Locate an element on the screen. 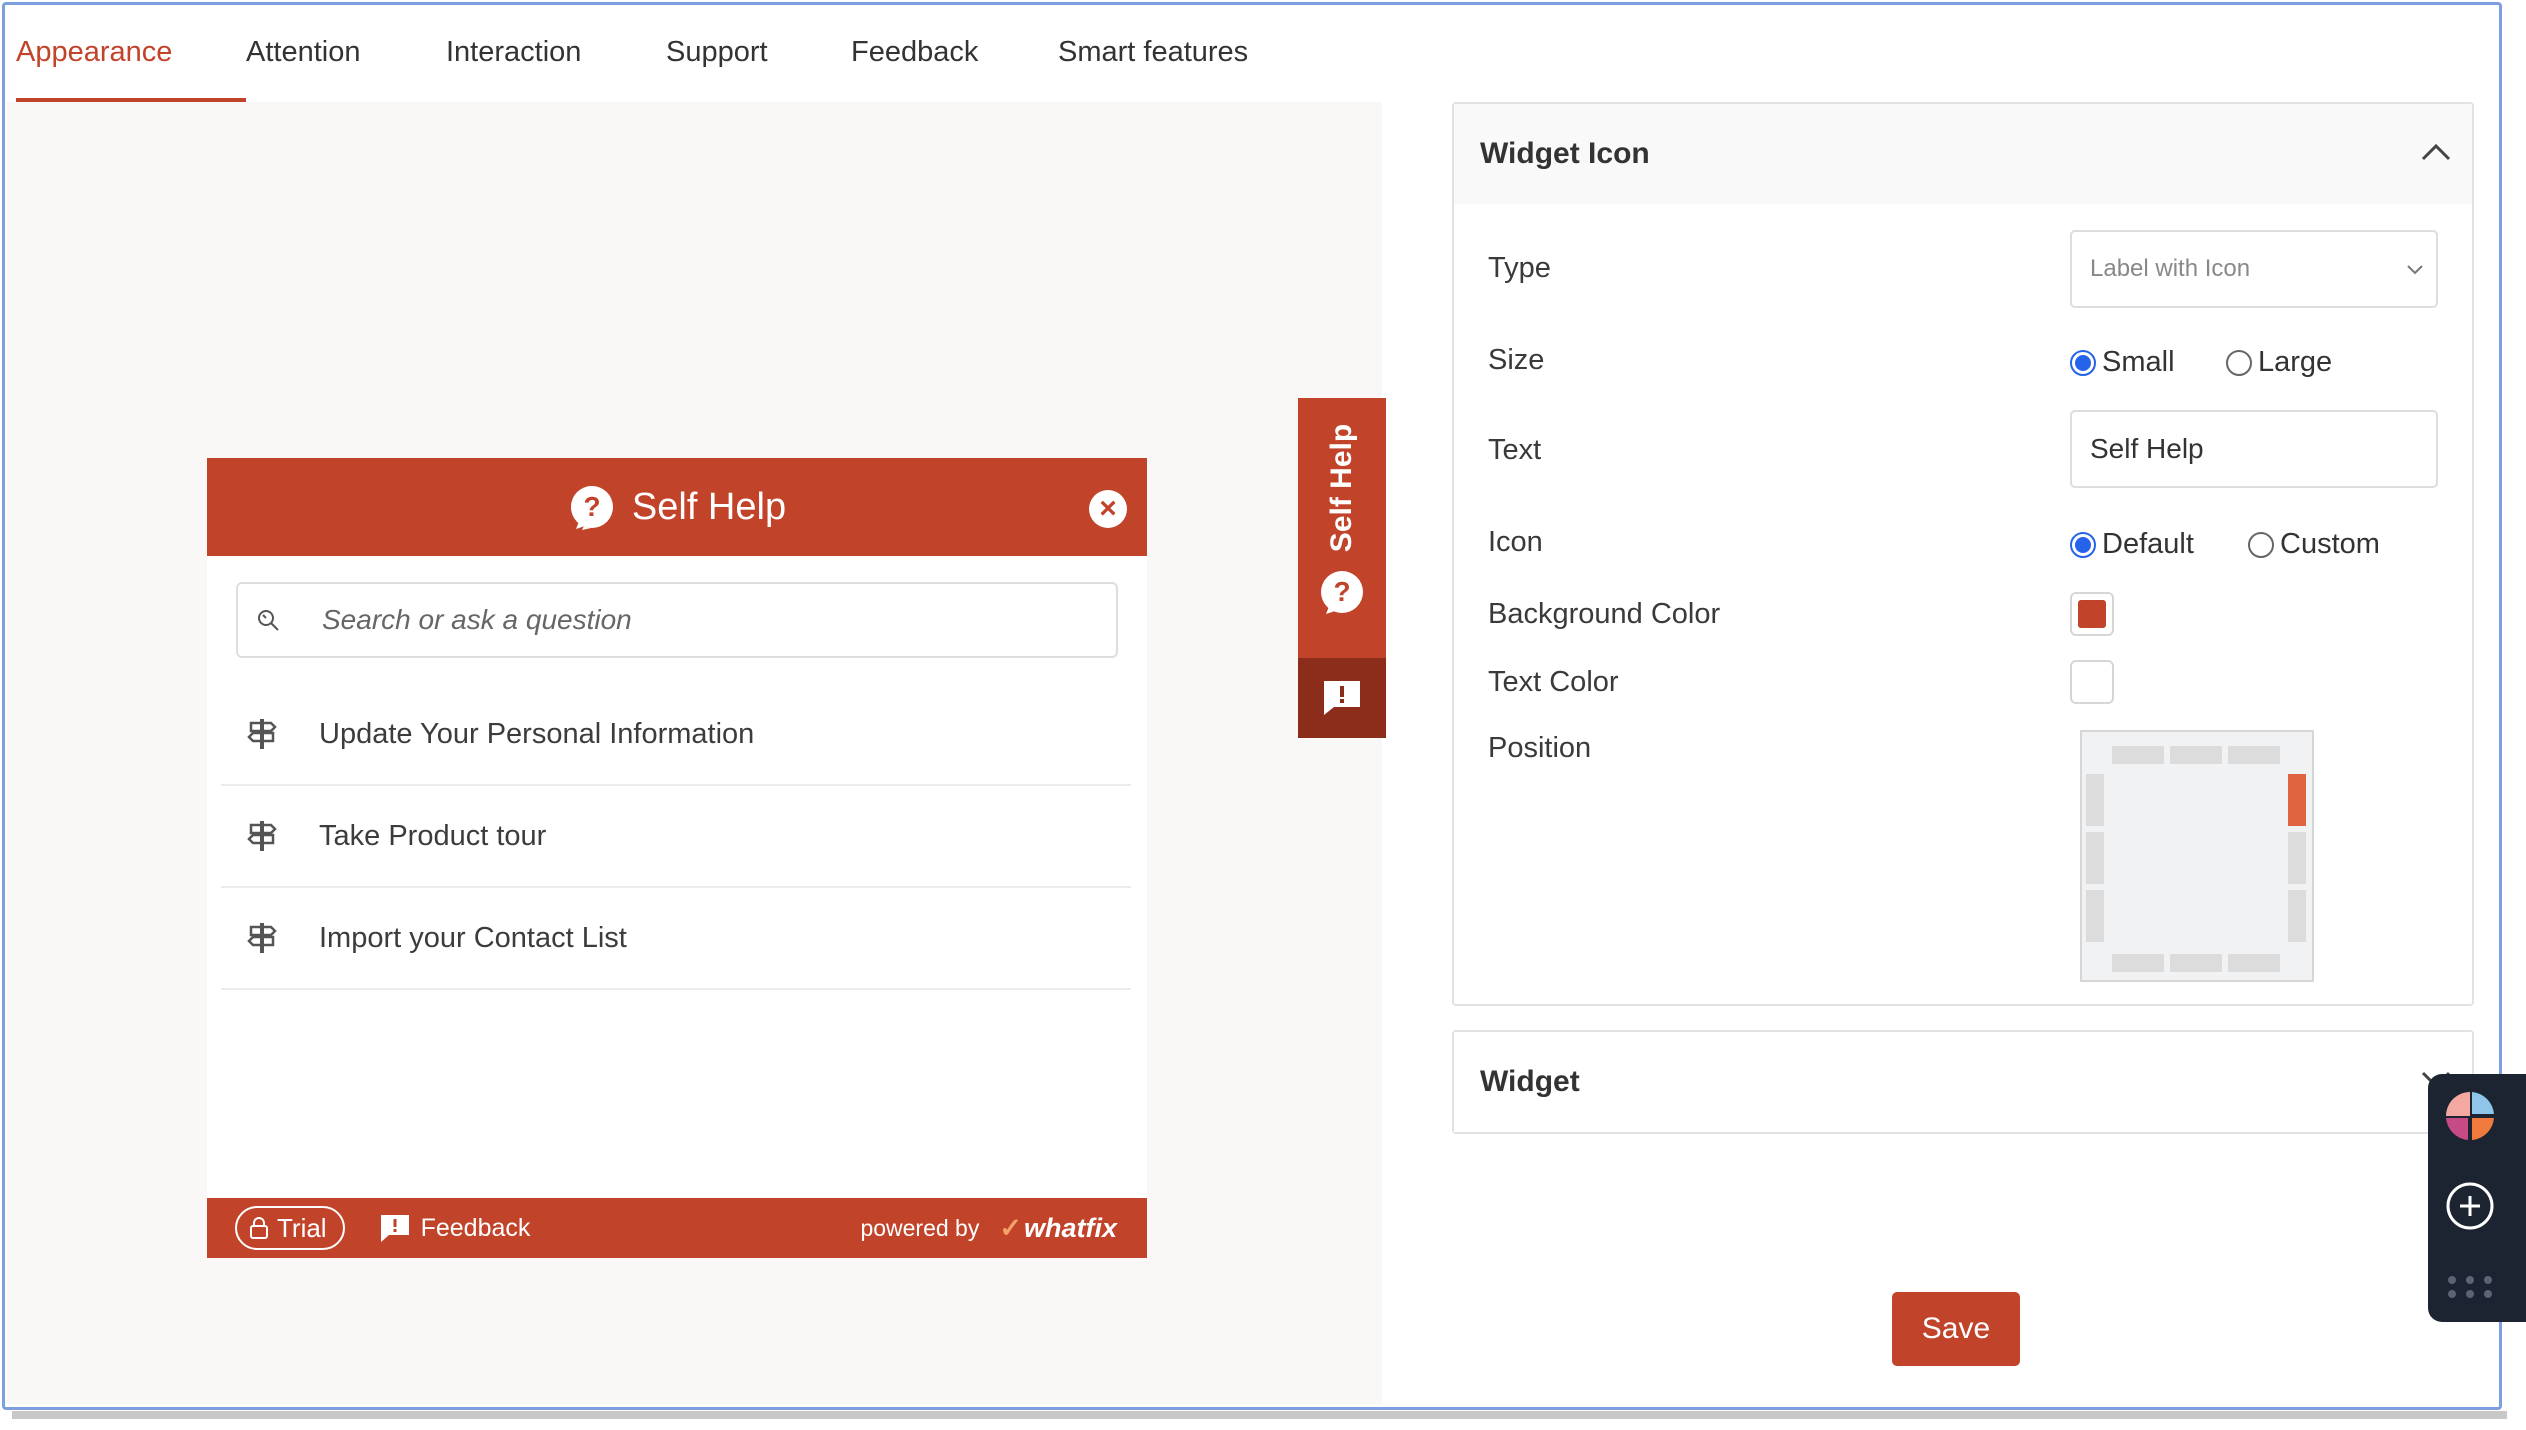 Image resolution: width=2526 pixels, height=1430 pixels. icon-custom-radio: Custom is located at coordinates (2314, 544).